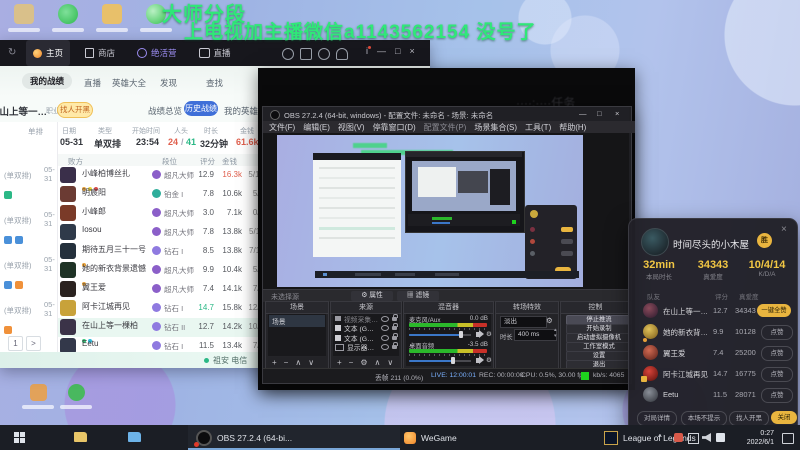  What do you see at coordinates (118, 343) in the screenshot?
I see `player-name: Eetu` at bounding box center [118, 343].